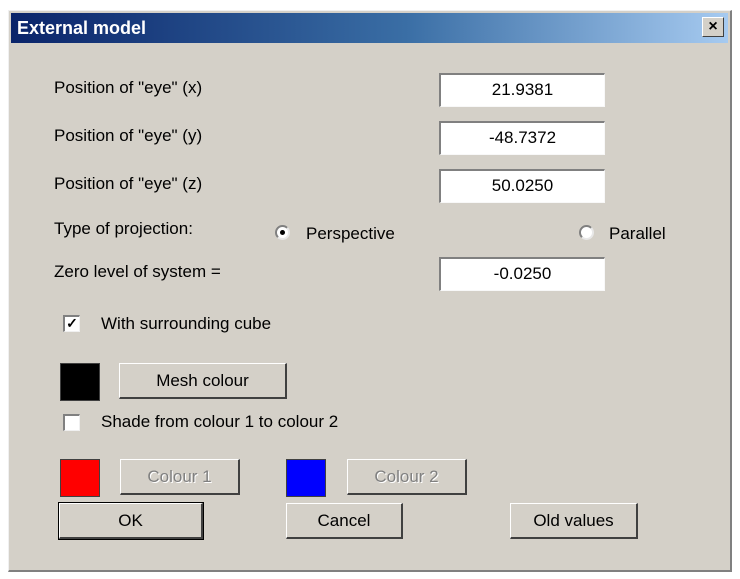 The image size is (740, 579). Describe the element at coordinates (131, 521) in the screenshot. I see `ok-button: OK` at that location.